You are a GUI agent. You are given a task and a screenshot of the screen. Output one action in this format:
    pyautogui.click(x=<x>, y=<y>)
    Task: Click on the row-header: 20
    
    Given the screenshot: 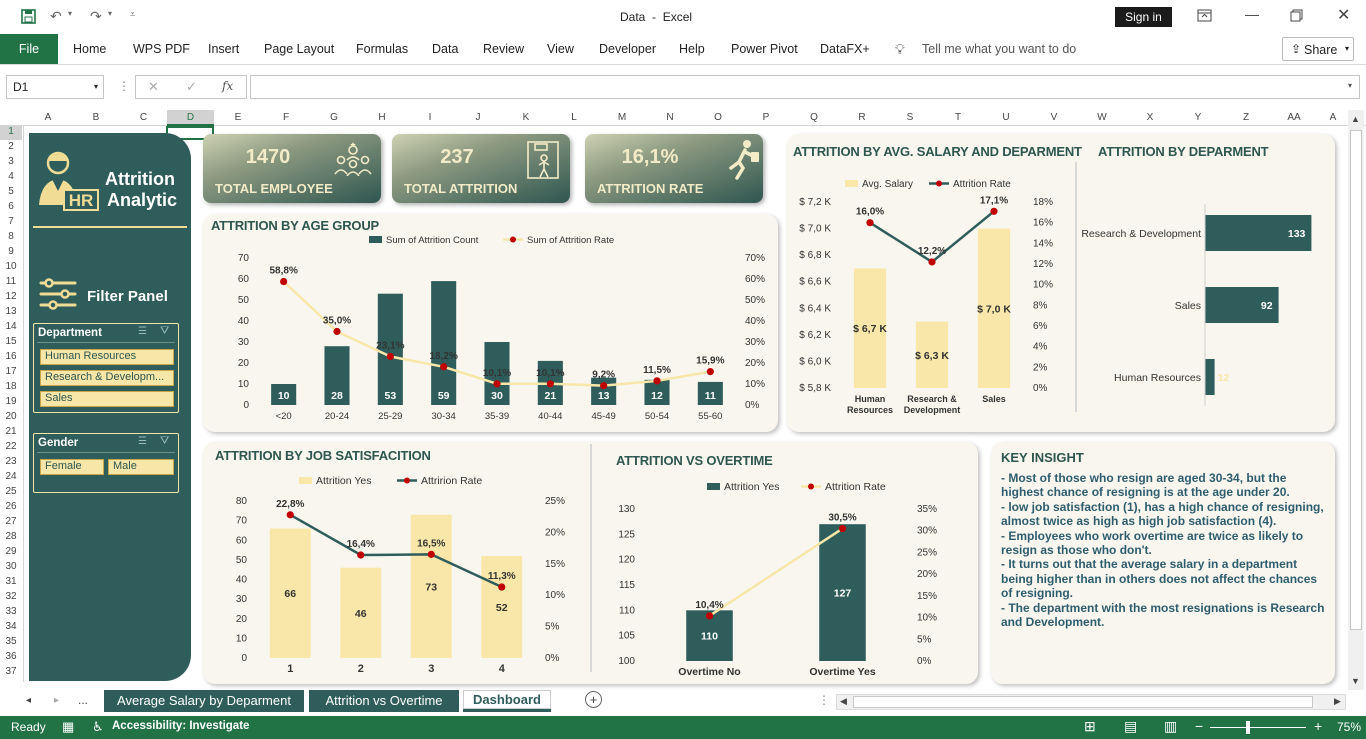 What is the action you would take?
    pyautogui.click(x=11, y=416)
    